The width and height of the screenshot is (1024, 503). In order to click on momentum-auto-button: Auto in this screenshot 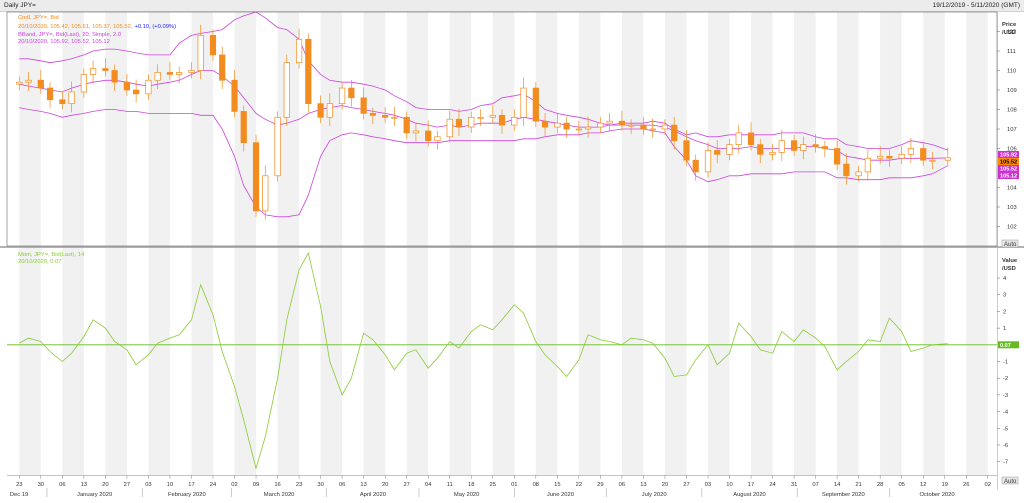, I will do `click(1010, 480)`.